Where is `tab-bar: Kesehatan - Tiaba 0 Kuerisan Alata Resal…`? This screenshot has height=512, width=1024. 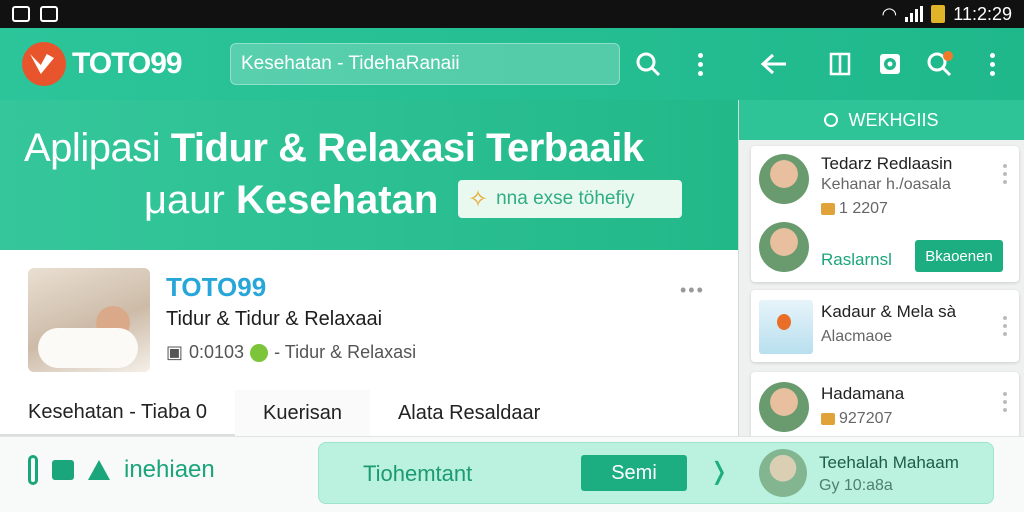 tab-bar: Kesehatan - Tiaba 0 Kuerisan Alata Resal… is located at coordinates (369, 413).